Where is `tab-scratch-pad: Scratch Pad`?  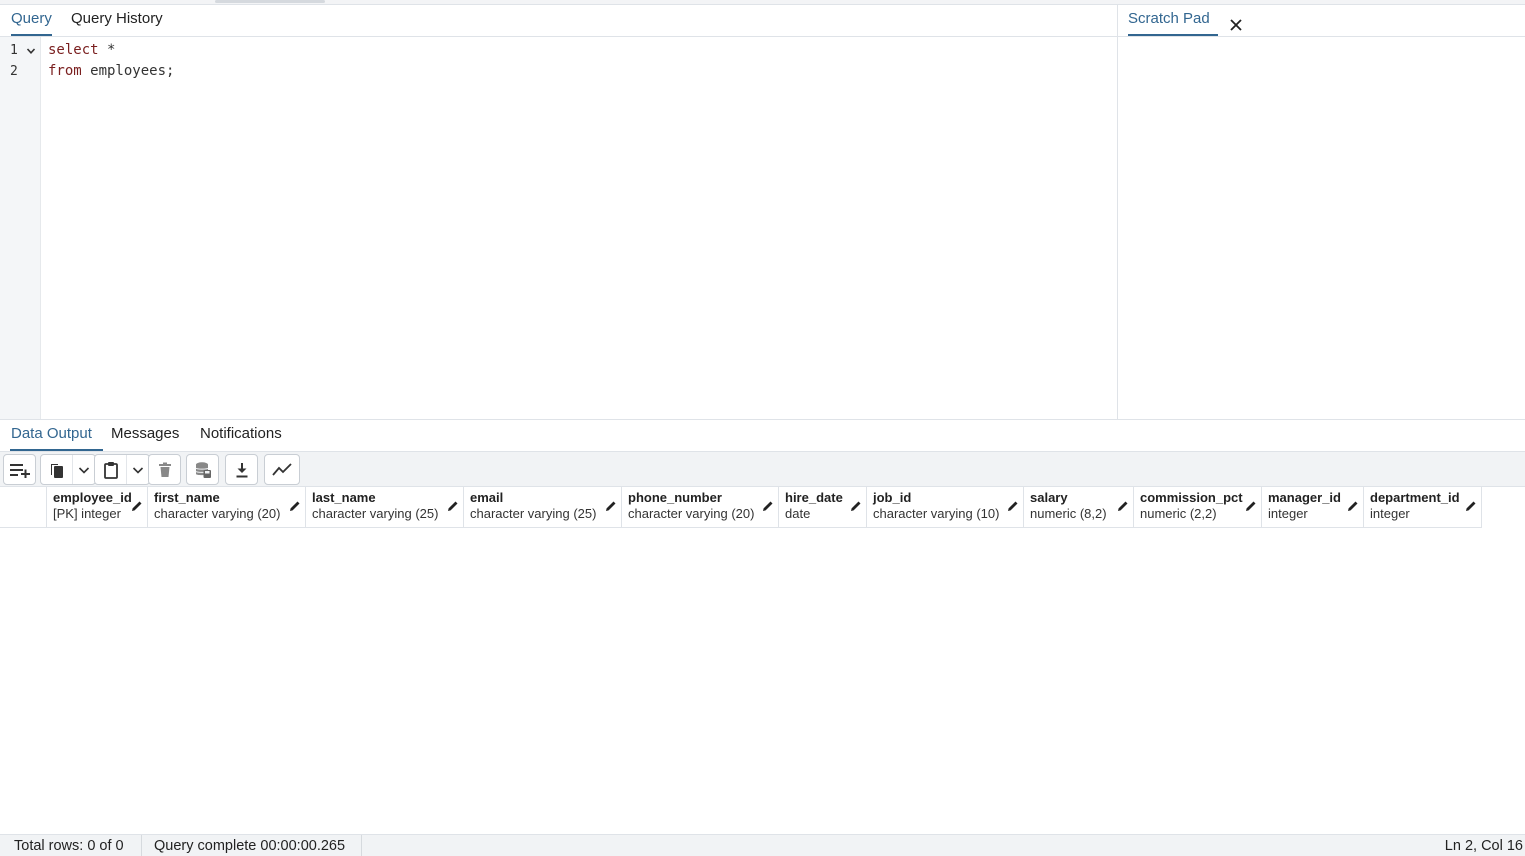 tab-scratch-pad: Scratch Pad is located at coordinates (1173, 20).